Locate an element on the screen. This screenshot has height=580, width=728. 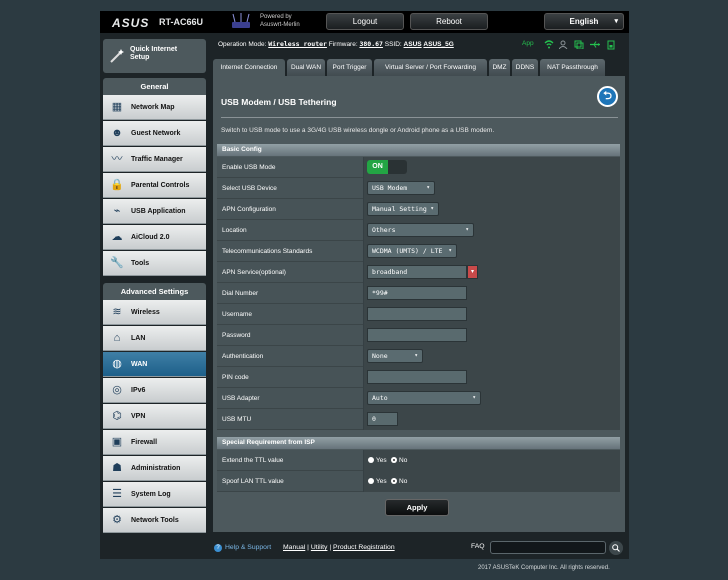
tab-ddns: DDNS is located at coordinates (525, 67).